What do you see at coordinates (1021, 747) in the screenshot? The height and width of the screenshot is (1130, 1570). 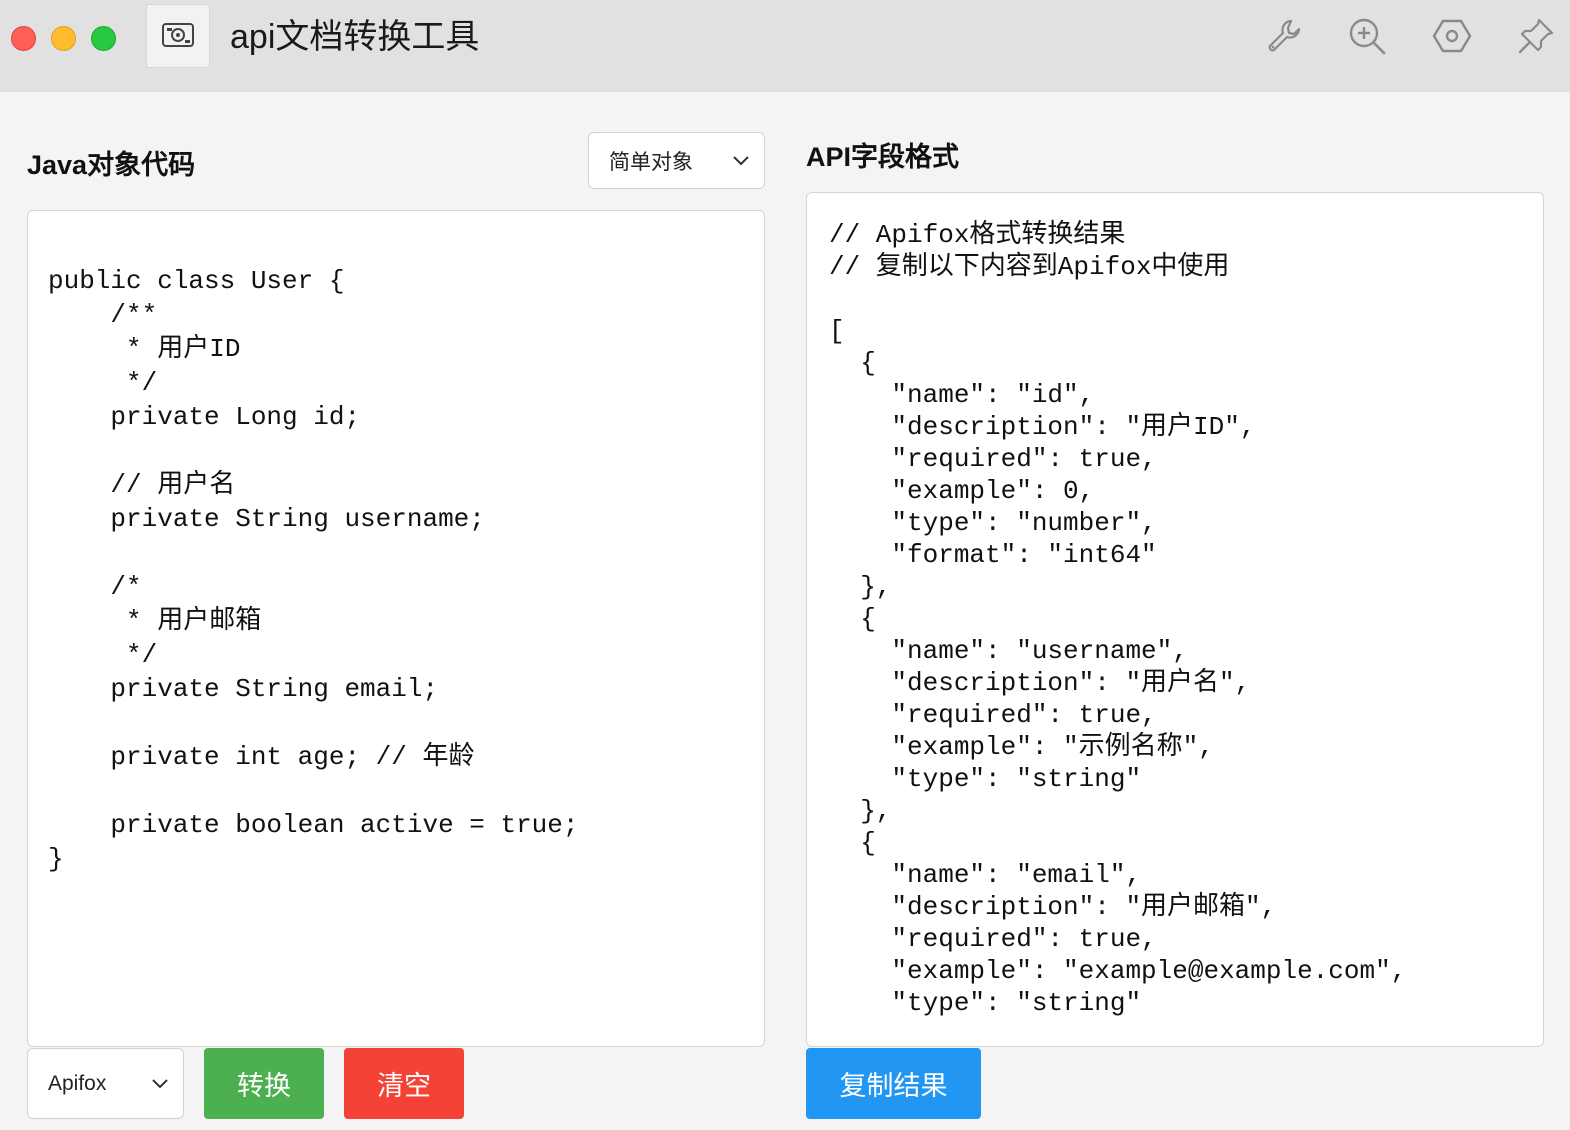 I see `code-line: "example": "示例名称",` at bounding box center [1021, 747].